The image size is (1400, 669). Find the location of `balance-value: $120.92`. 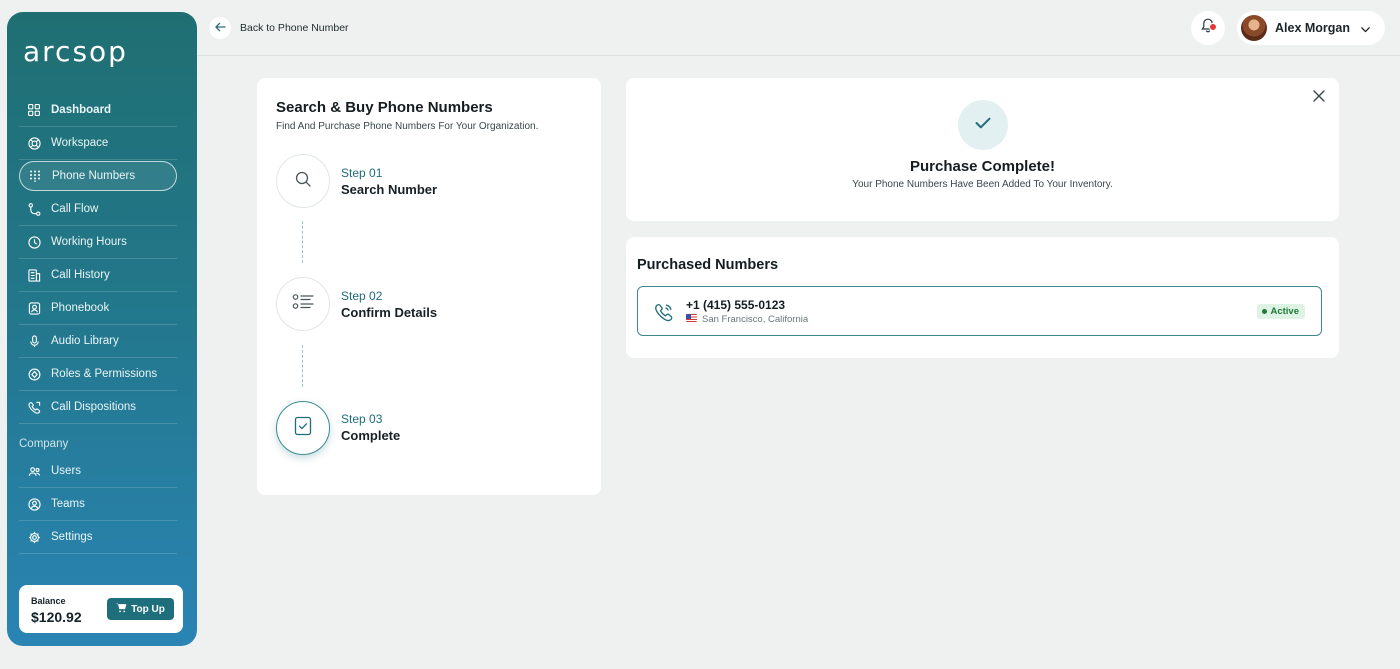

balance-value: $120.92 is located at coordinates (56, 617).